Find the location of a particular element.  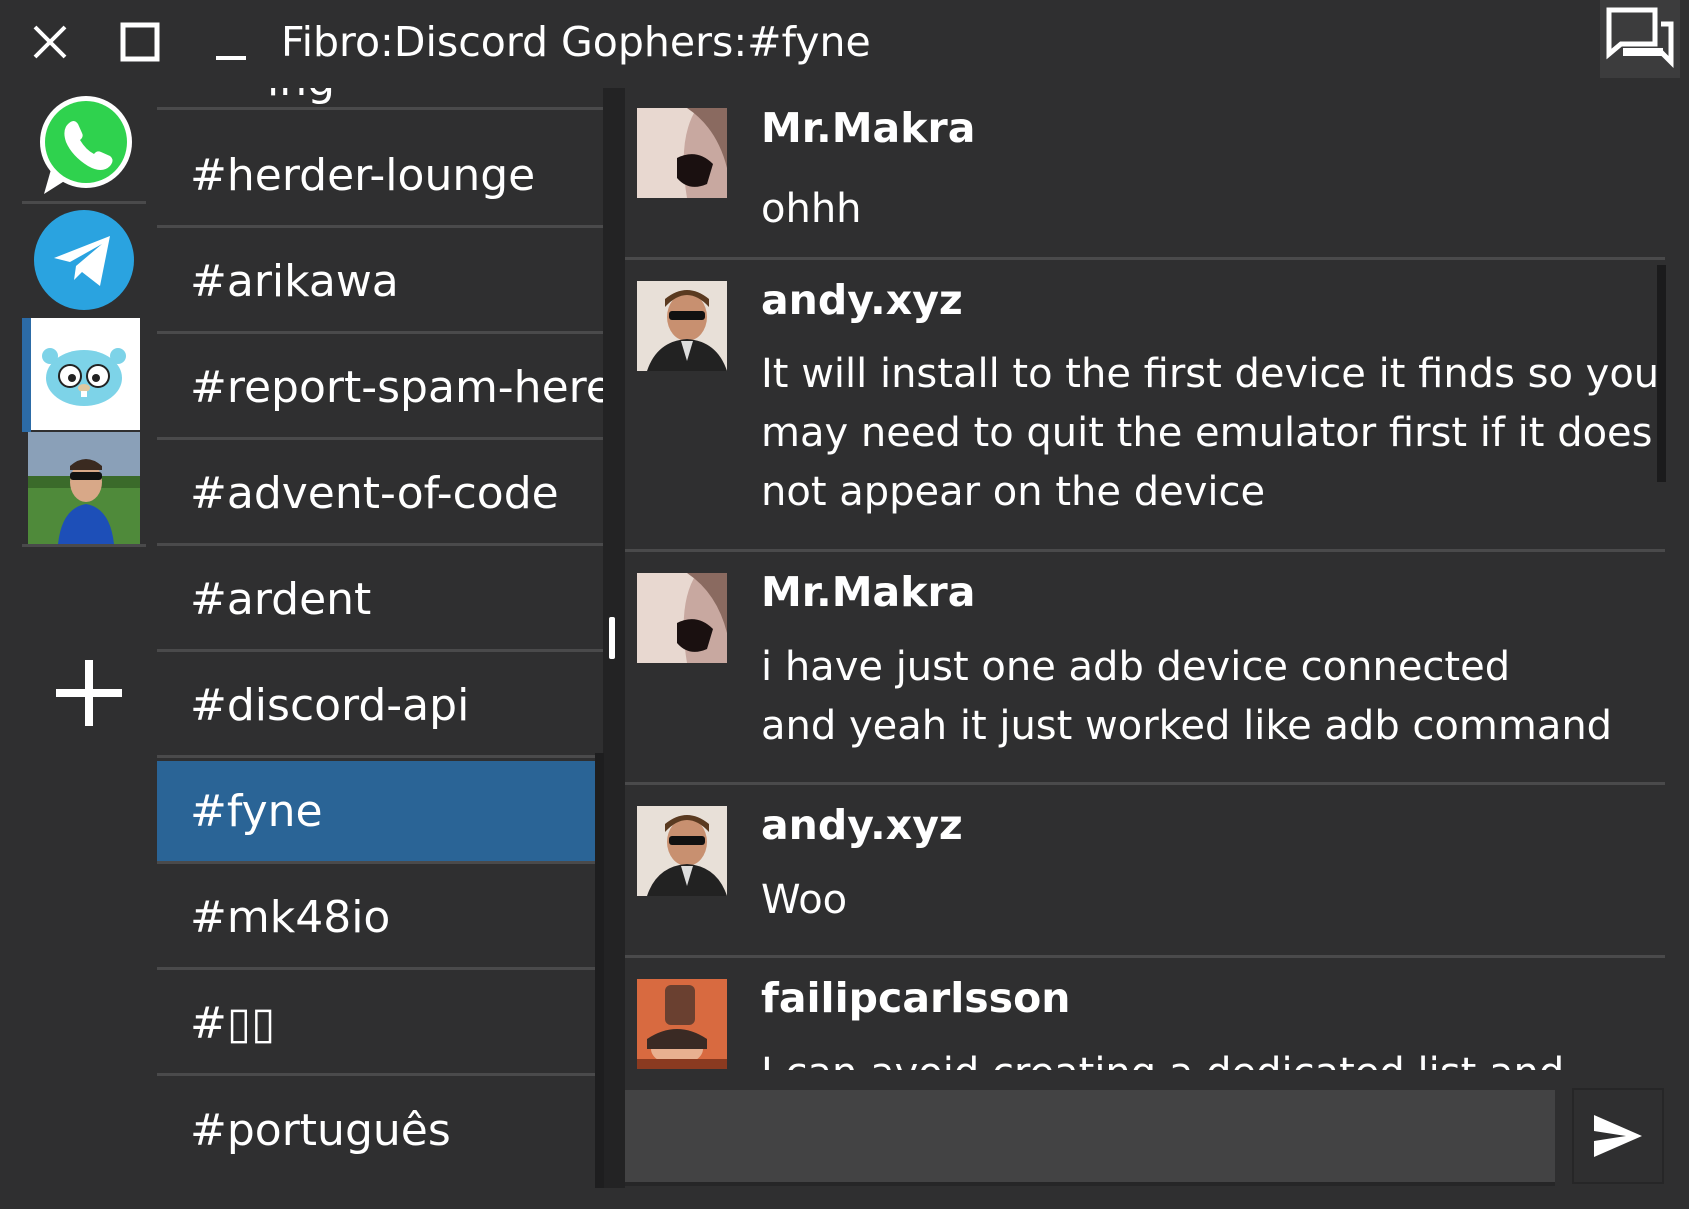

account-telegram is located at coordinates (84, 260).